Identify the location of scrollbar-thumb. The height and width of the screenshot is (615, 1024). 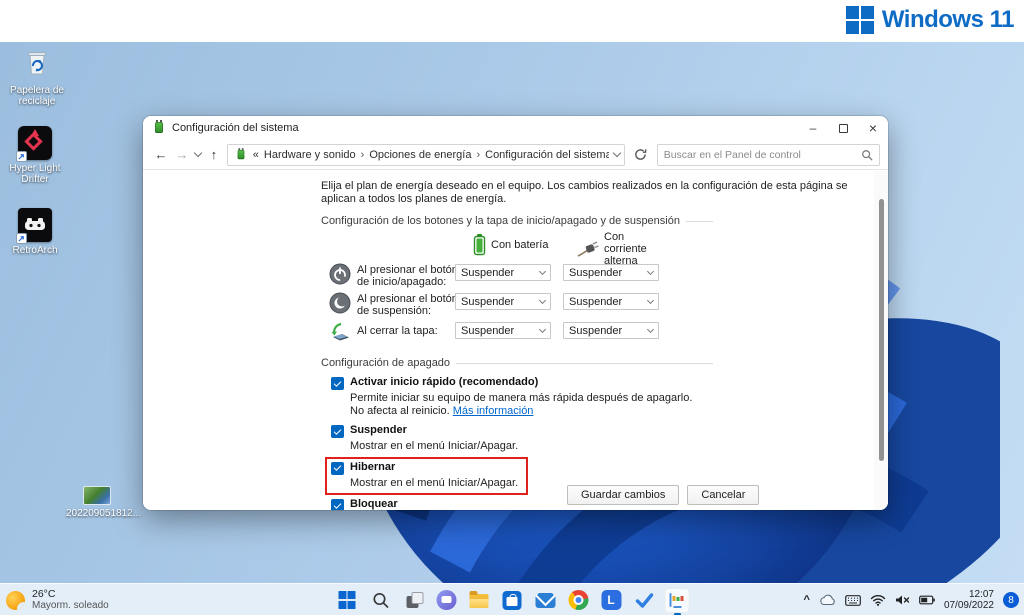
(881, 330).